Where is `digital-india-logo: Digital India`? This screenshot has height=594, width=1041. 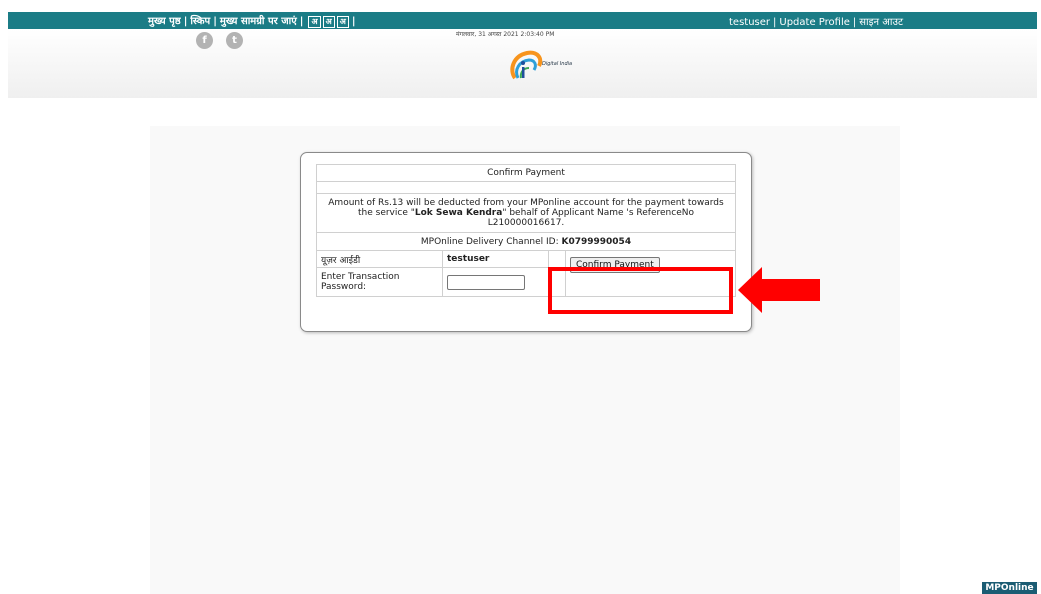 digital-india-logo: Digital India is located at coordinates (550, 65).